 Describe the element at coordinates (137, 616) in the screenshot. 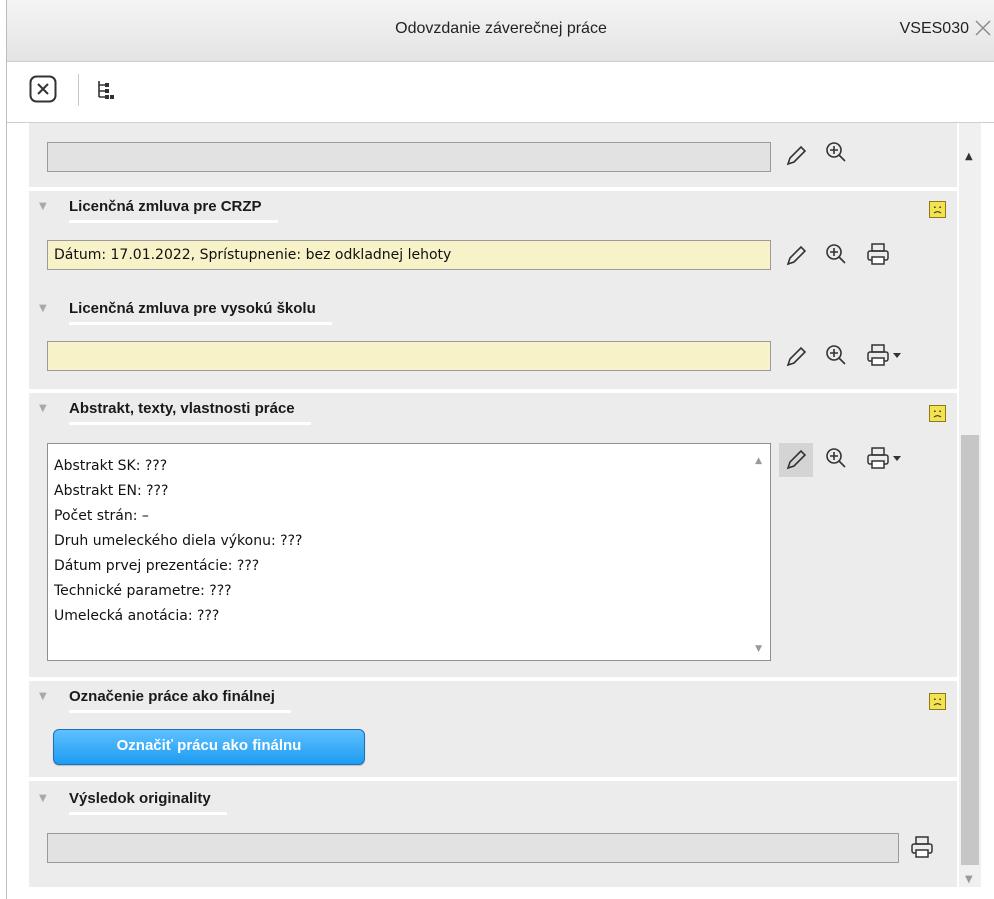

I see `abstract-line: Umelecká anotácia: ???` at that location.